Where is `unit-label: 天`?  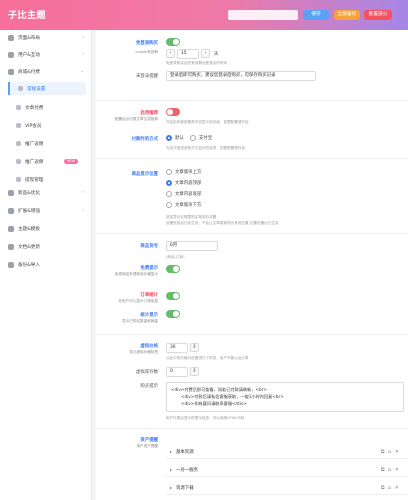
unit-label: 天 is located at coordinates (216, 54).